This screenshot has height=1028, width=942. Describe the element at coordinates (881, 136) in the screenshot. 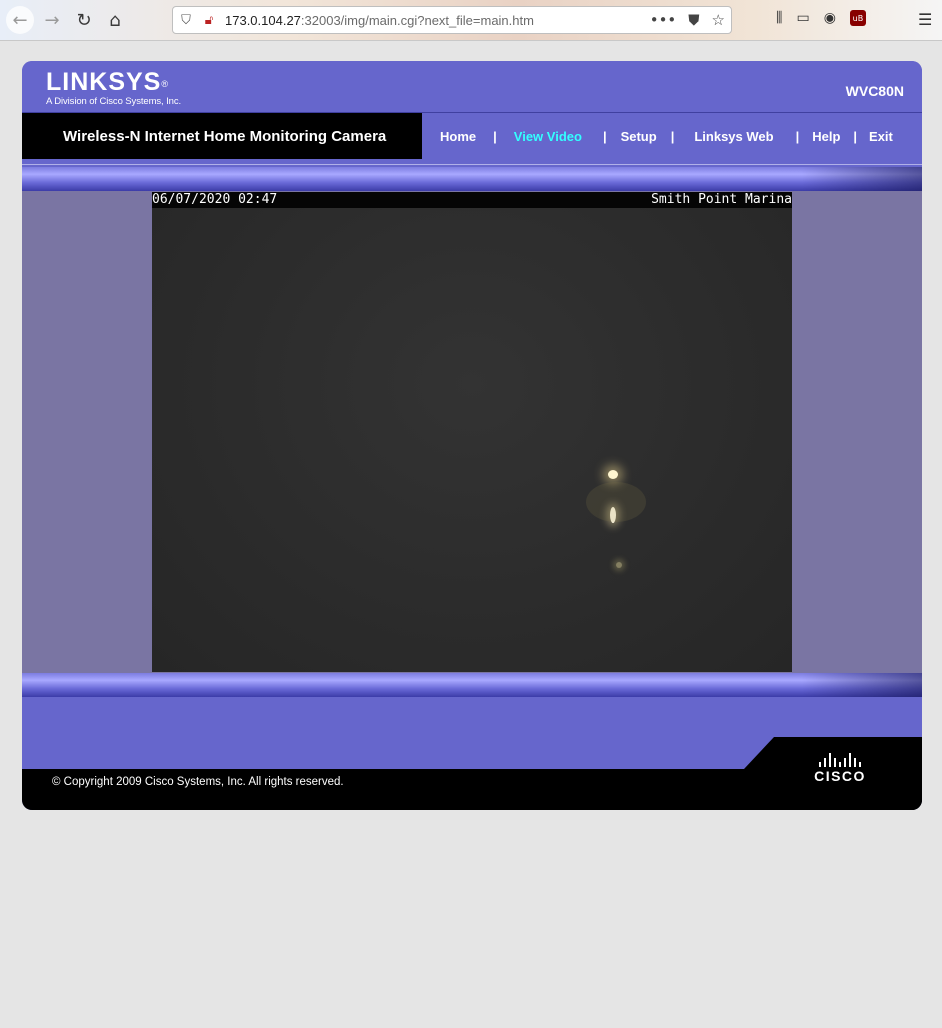

I see `nav-exit: Exit` at that location.